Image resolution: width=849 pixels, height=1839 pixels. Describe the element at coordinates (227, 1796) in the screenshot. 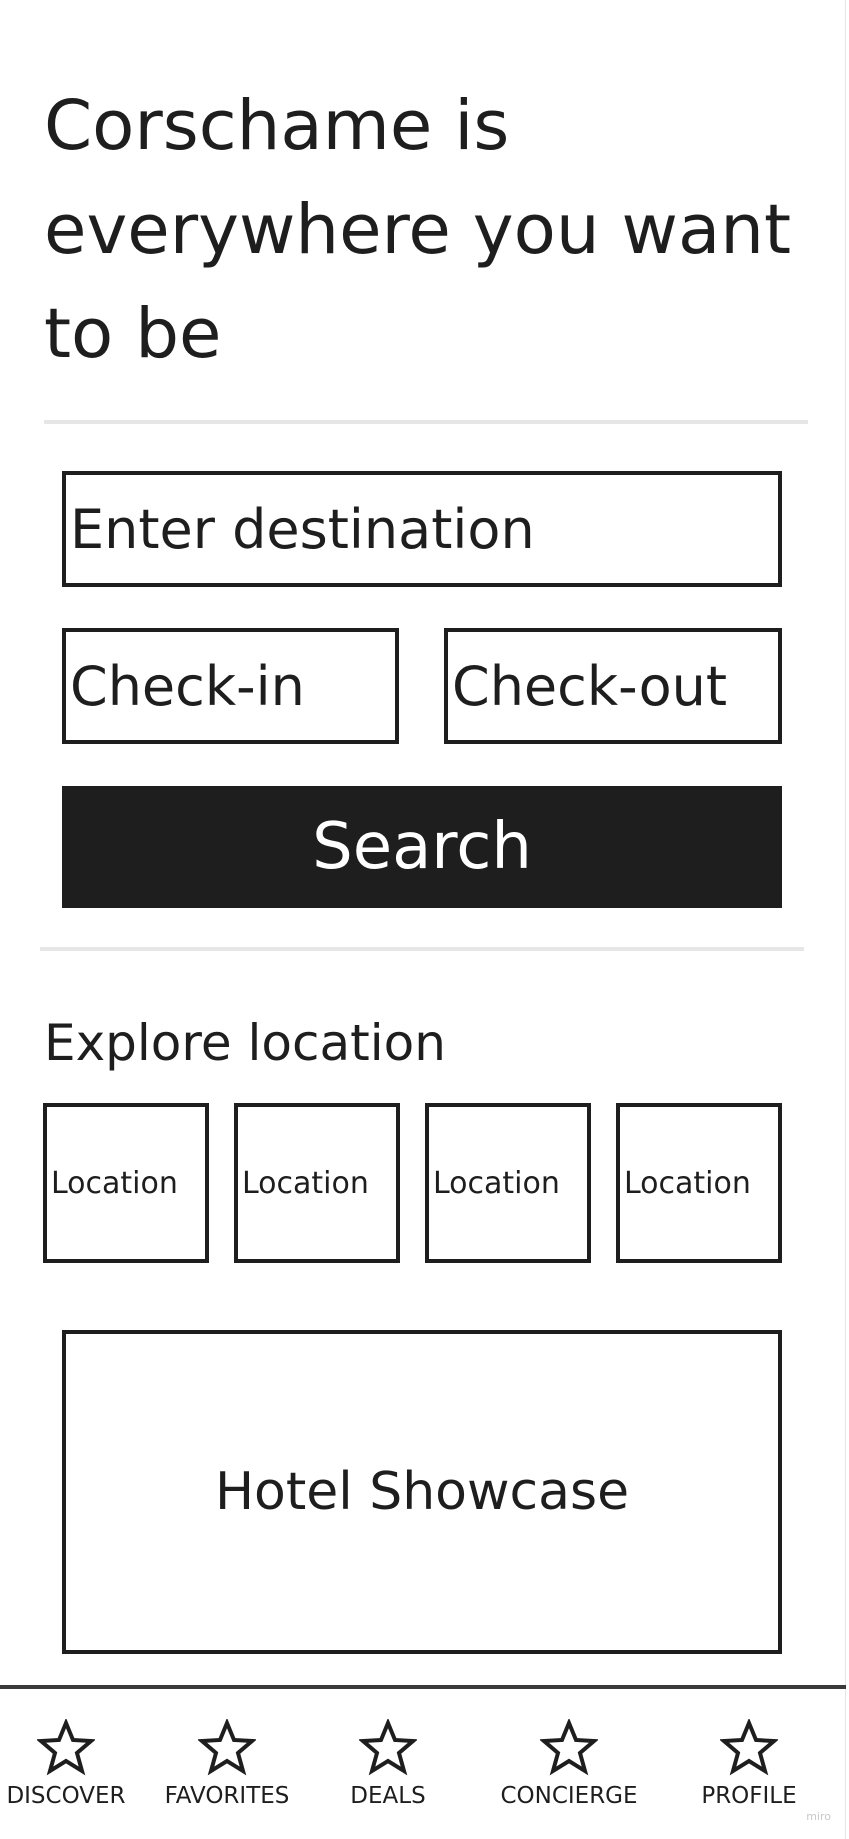

I see `nav-label: FAVORITES` at that location.